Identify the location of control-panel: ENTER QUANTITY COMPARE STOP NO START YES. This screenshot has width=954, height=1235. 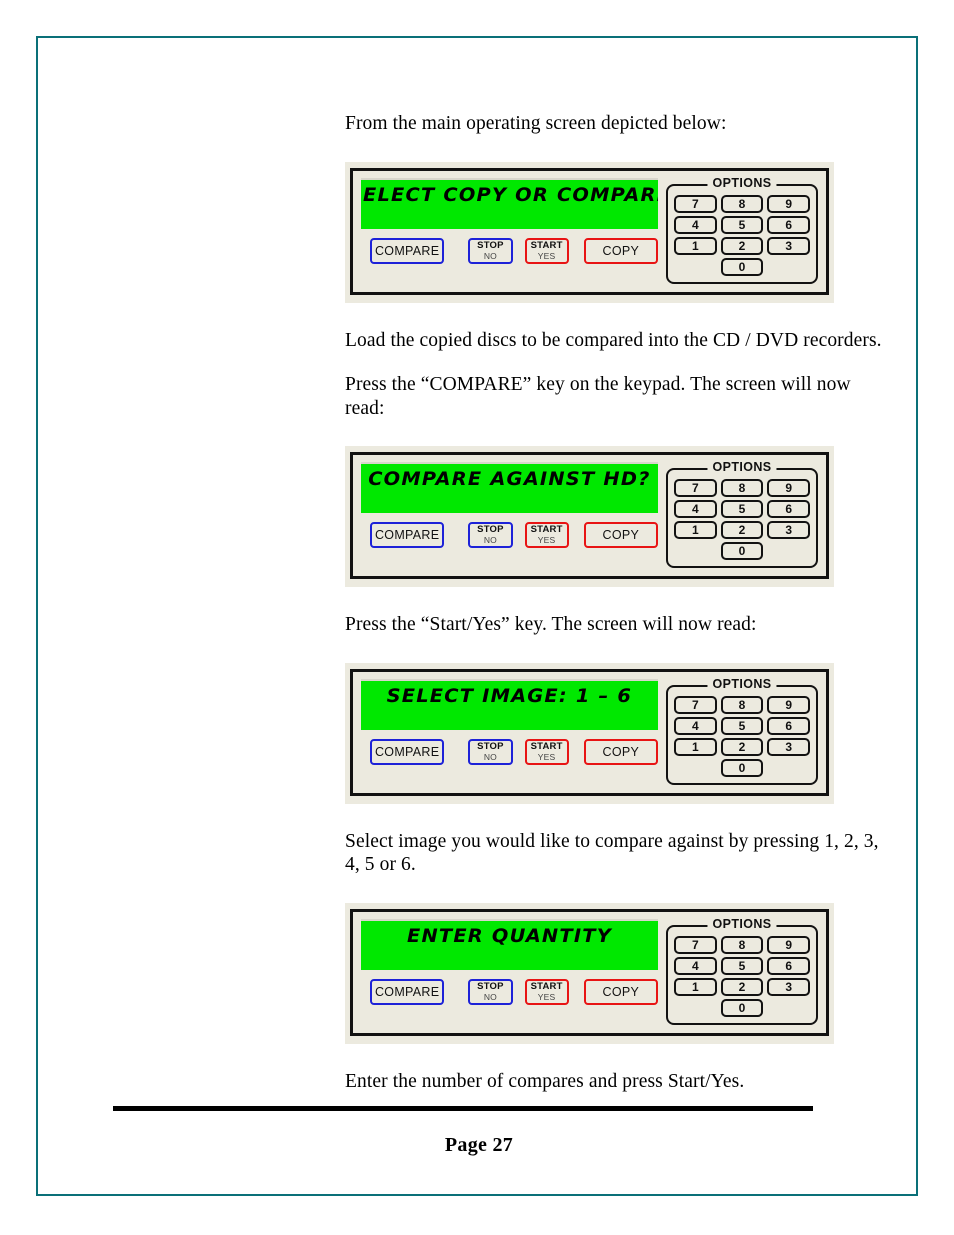
(589, 972).